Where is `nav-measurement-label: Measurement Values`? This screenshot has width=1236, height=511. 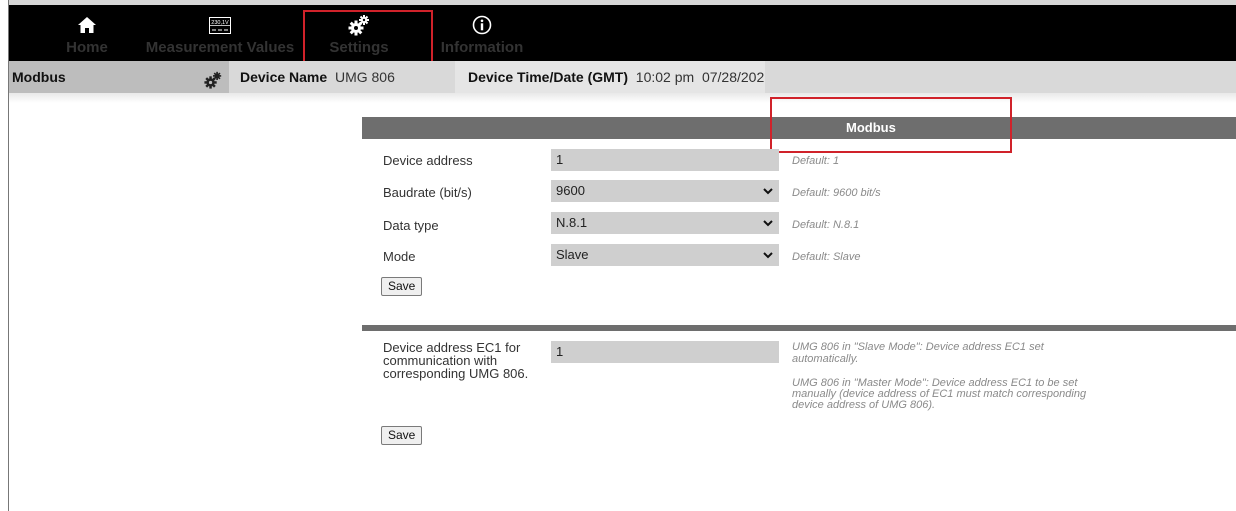
nav-measurement-label: Measurement Values is located at coordinates (220, 47).